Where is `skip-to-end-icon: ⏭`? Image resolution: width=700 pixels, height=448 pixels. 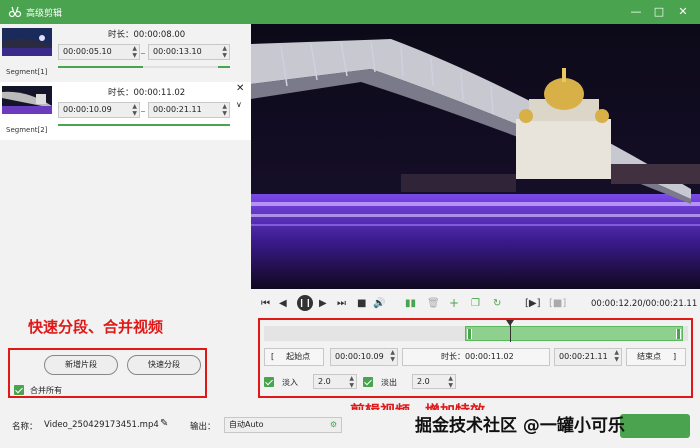
skip-to-end-icon: ⏭ is located at coordinates (341, 303).